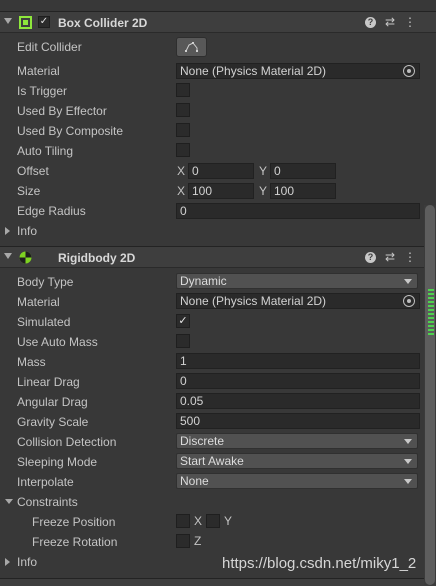 The image size is (436, 586). What do you see at coordinates (52, 402) in the screenshot?
I see `angular-drag-label: Angular Drag` at bounding box center [52, 402].